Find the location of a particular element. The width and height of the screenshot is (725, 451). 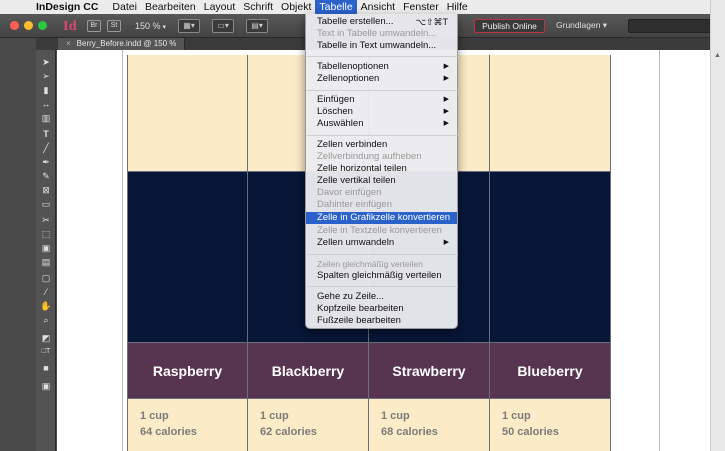

menu-item-zelle-horizontal-teilen: Zelle horizontal teilen is located at coordinates (381, 169).